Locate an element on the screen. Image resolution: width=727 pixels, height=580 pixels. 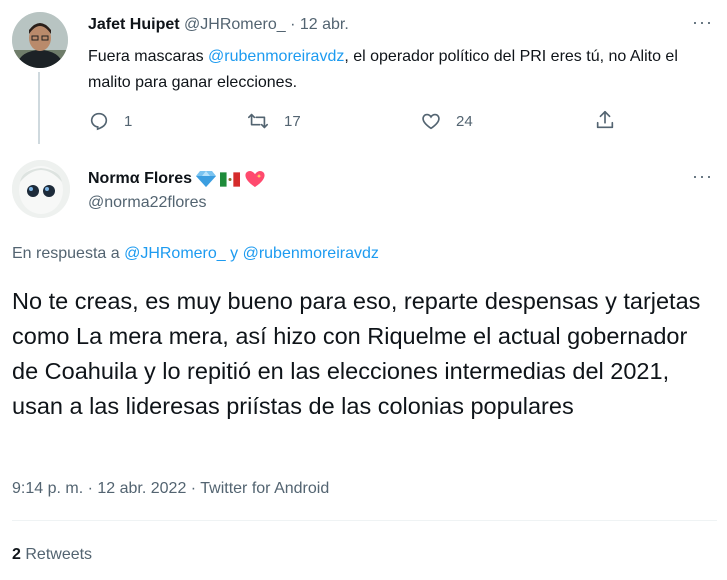
tweet-text-prefix: Fuera mascaras is located at coordinates (148, 56).